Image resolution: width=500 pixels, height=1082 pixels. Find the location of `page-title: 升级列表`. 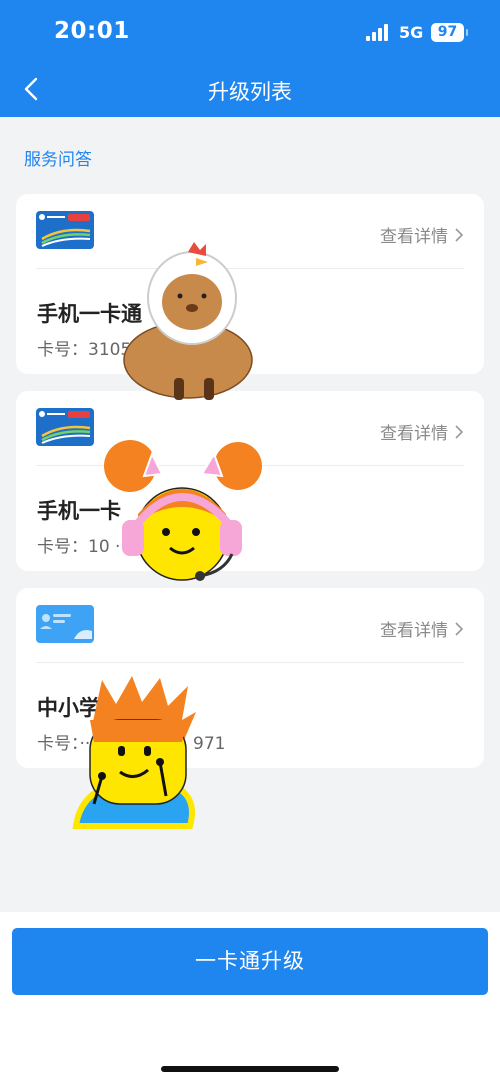

page-title: 升级列表 is located at coordinates (250, 92).